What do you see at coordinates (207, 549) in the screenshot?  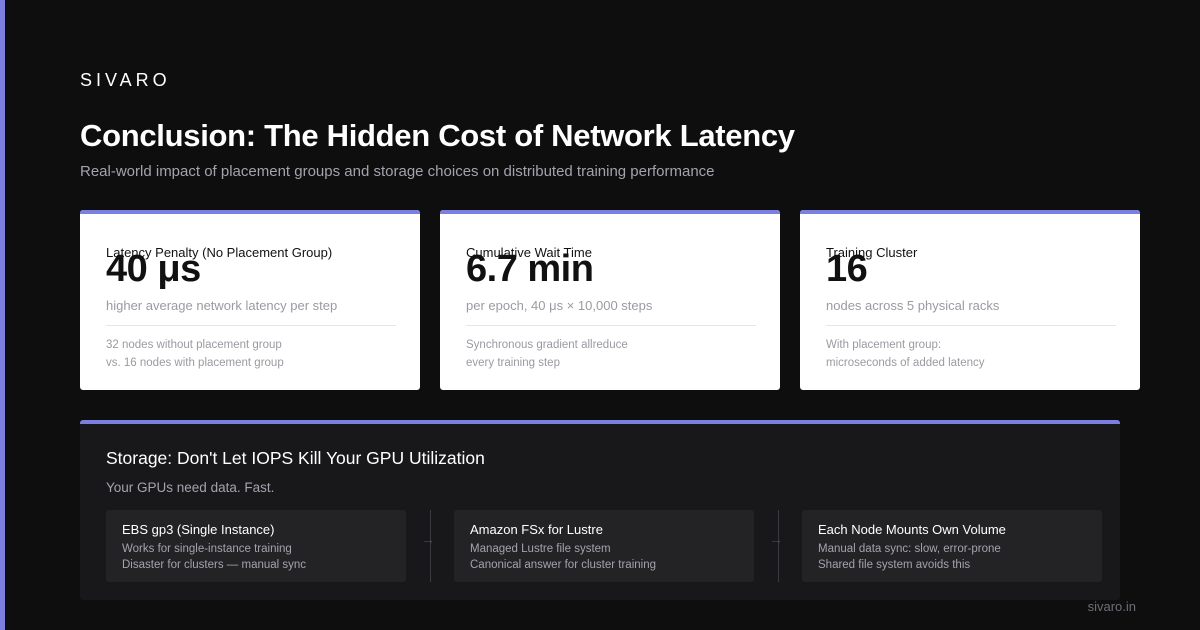 I see `storage-option-line: Works for single-instance training` at bounding box center [207, 549].